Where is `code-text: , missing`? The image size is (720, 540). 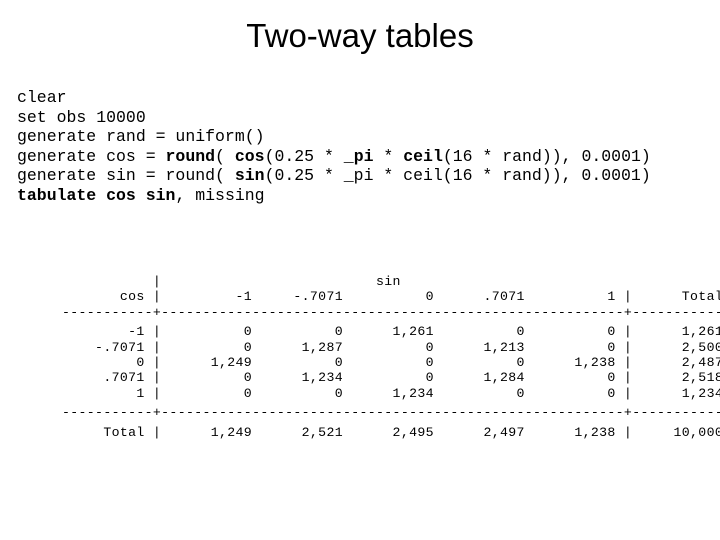
code-text: , missing is located at coordinates (220, 195).